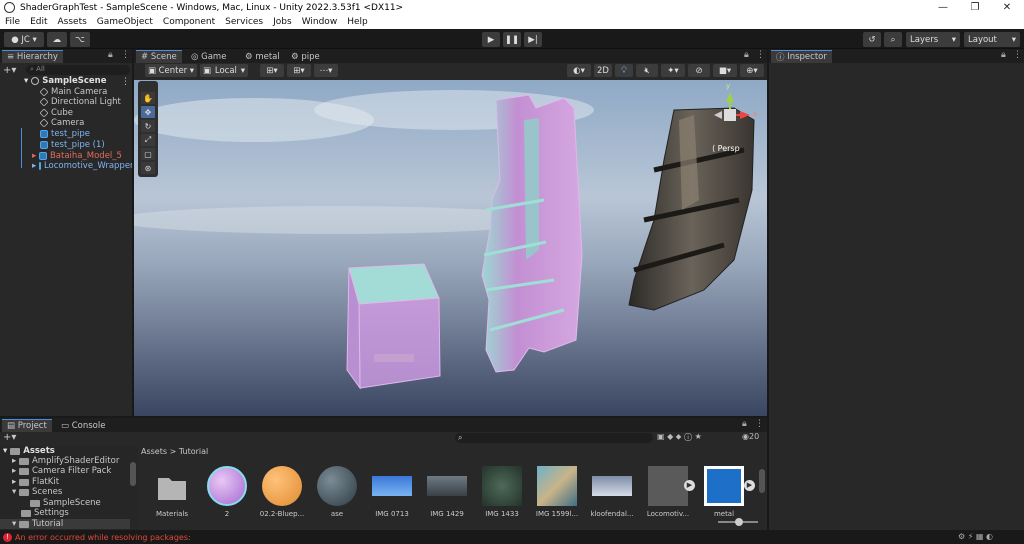  What do you see at coordinates (447, 494) in the screenshot?
I see `asset-tile: IMG 1429` at bounding box center [447, 494].